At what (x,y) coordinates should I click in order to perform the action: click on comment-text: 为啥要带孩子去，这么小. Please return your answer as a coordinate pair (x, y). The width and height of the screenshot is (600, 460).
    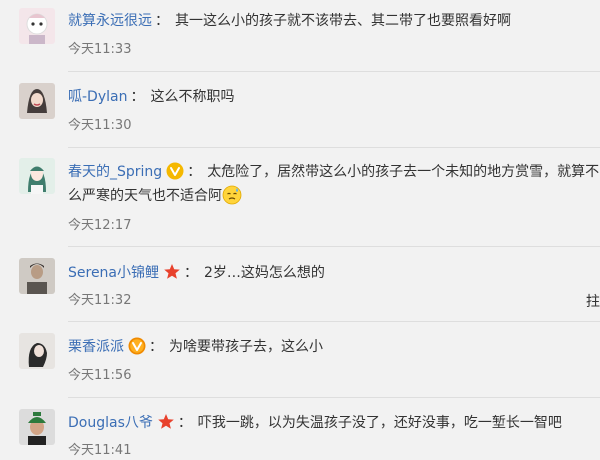
    Looking at the image, I should click on (246, 347).